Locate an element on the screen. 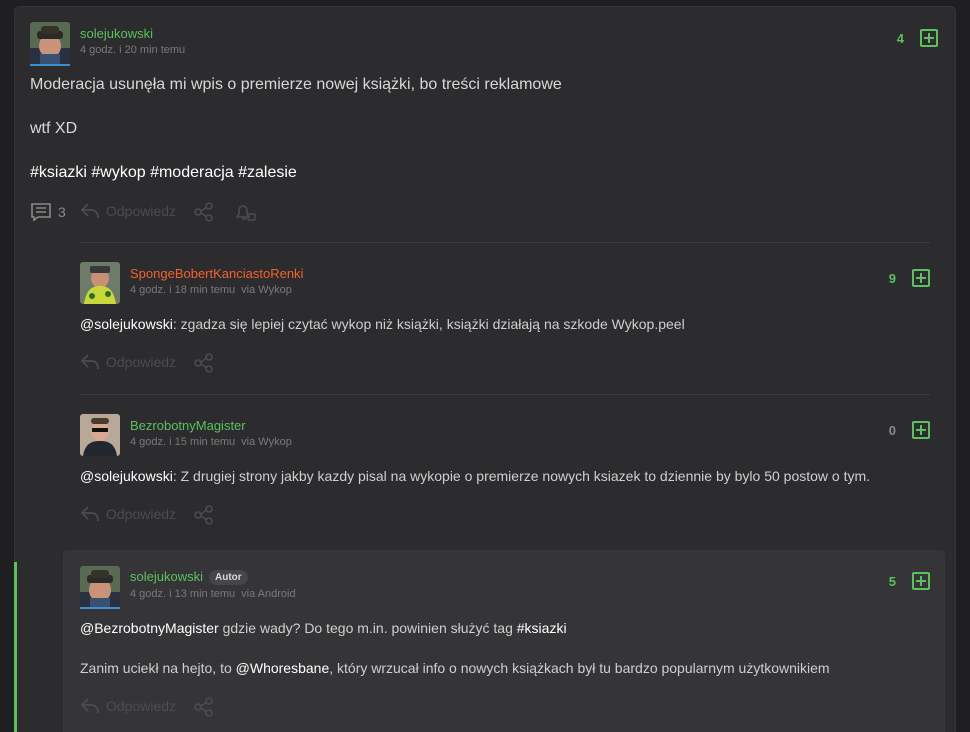  timestamp: 4 godz. i 13 min temu is located at coordinates (182, 594).